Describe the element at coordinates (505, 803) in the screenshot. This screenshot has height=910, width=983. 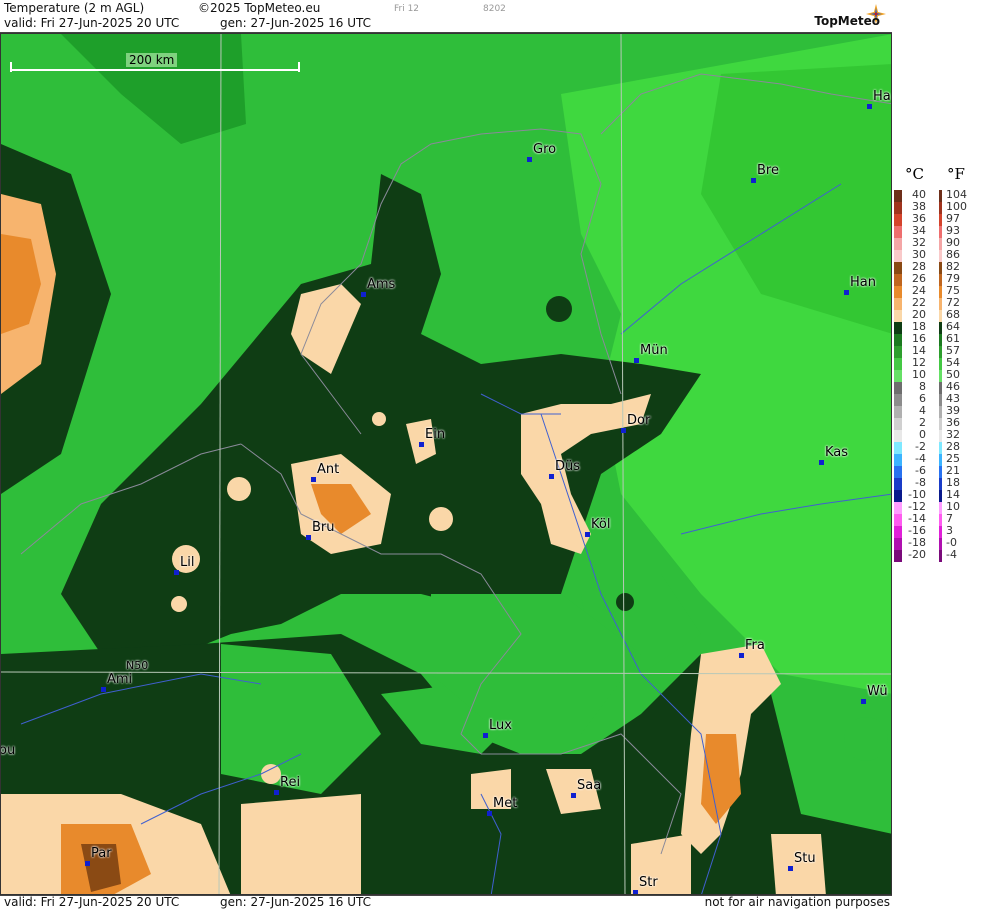
I see `city-label: Met` at that location.